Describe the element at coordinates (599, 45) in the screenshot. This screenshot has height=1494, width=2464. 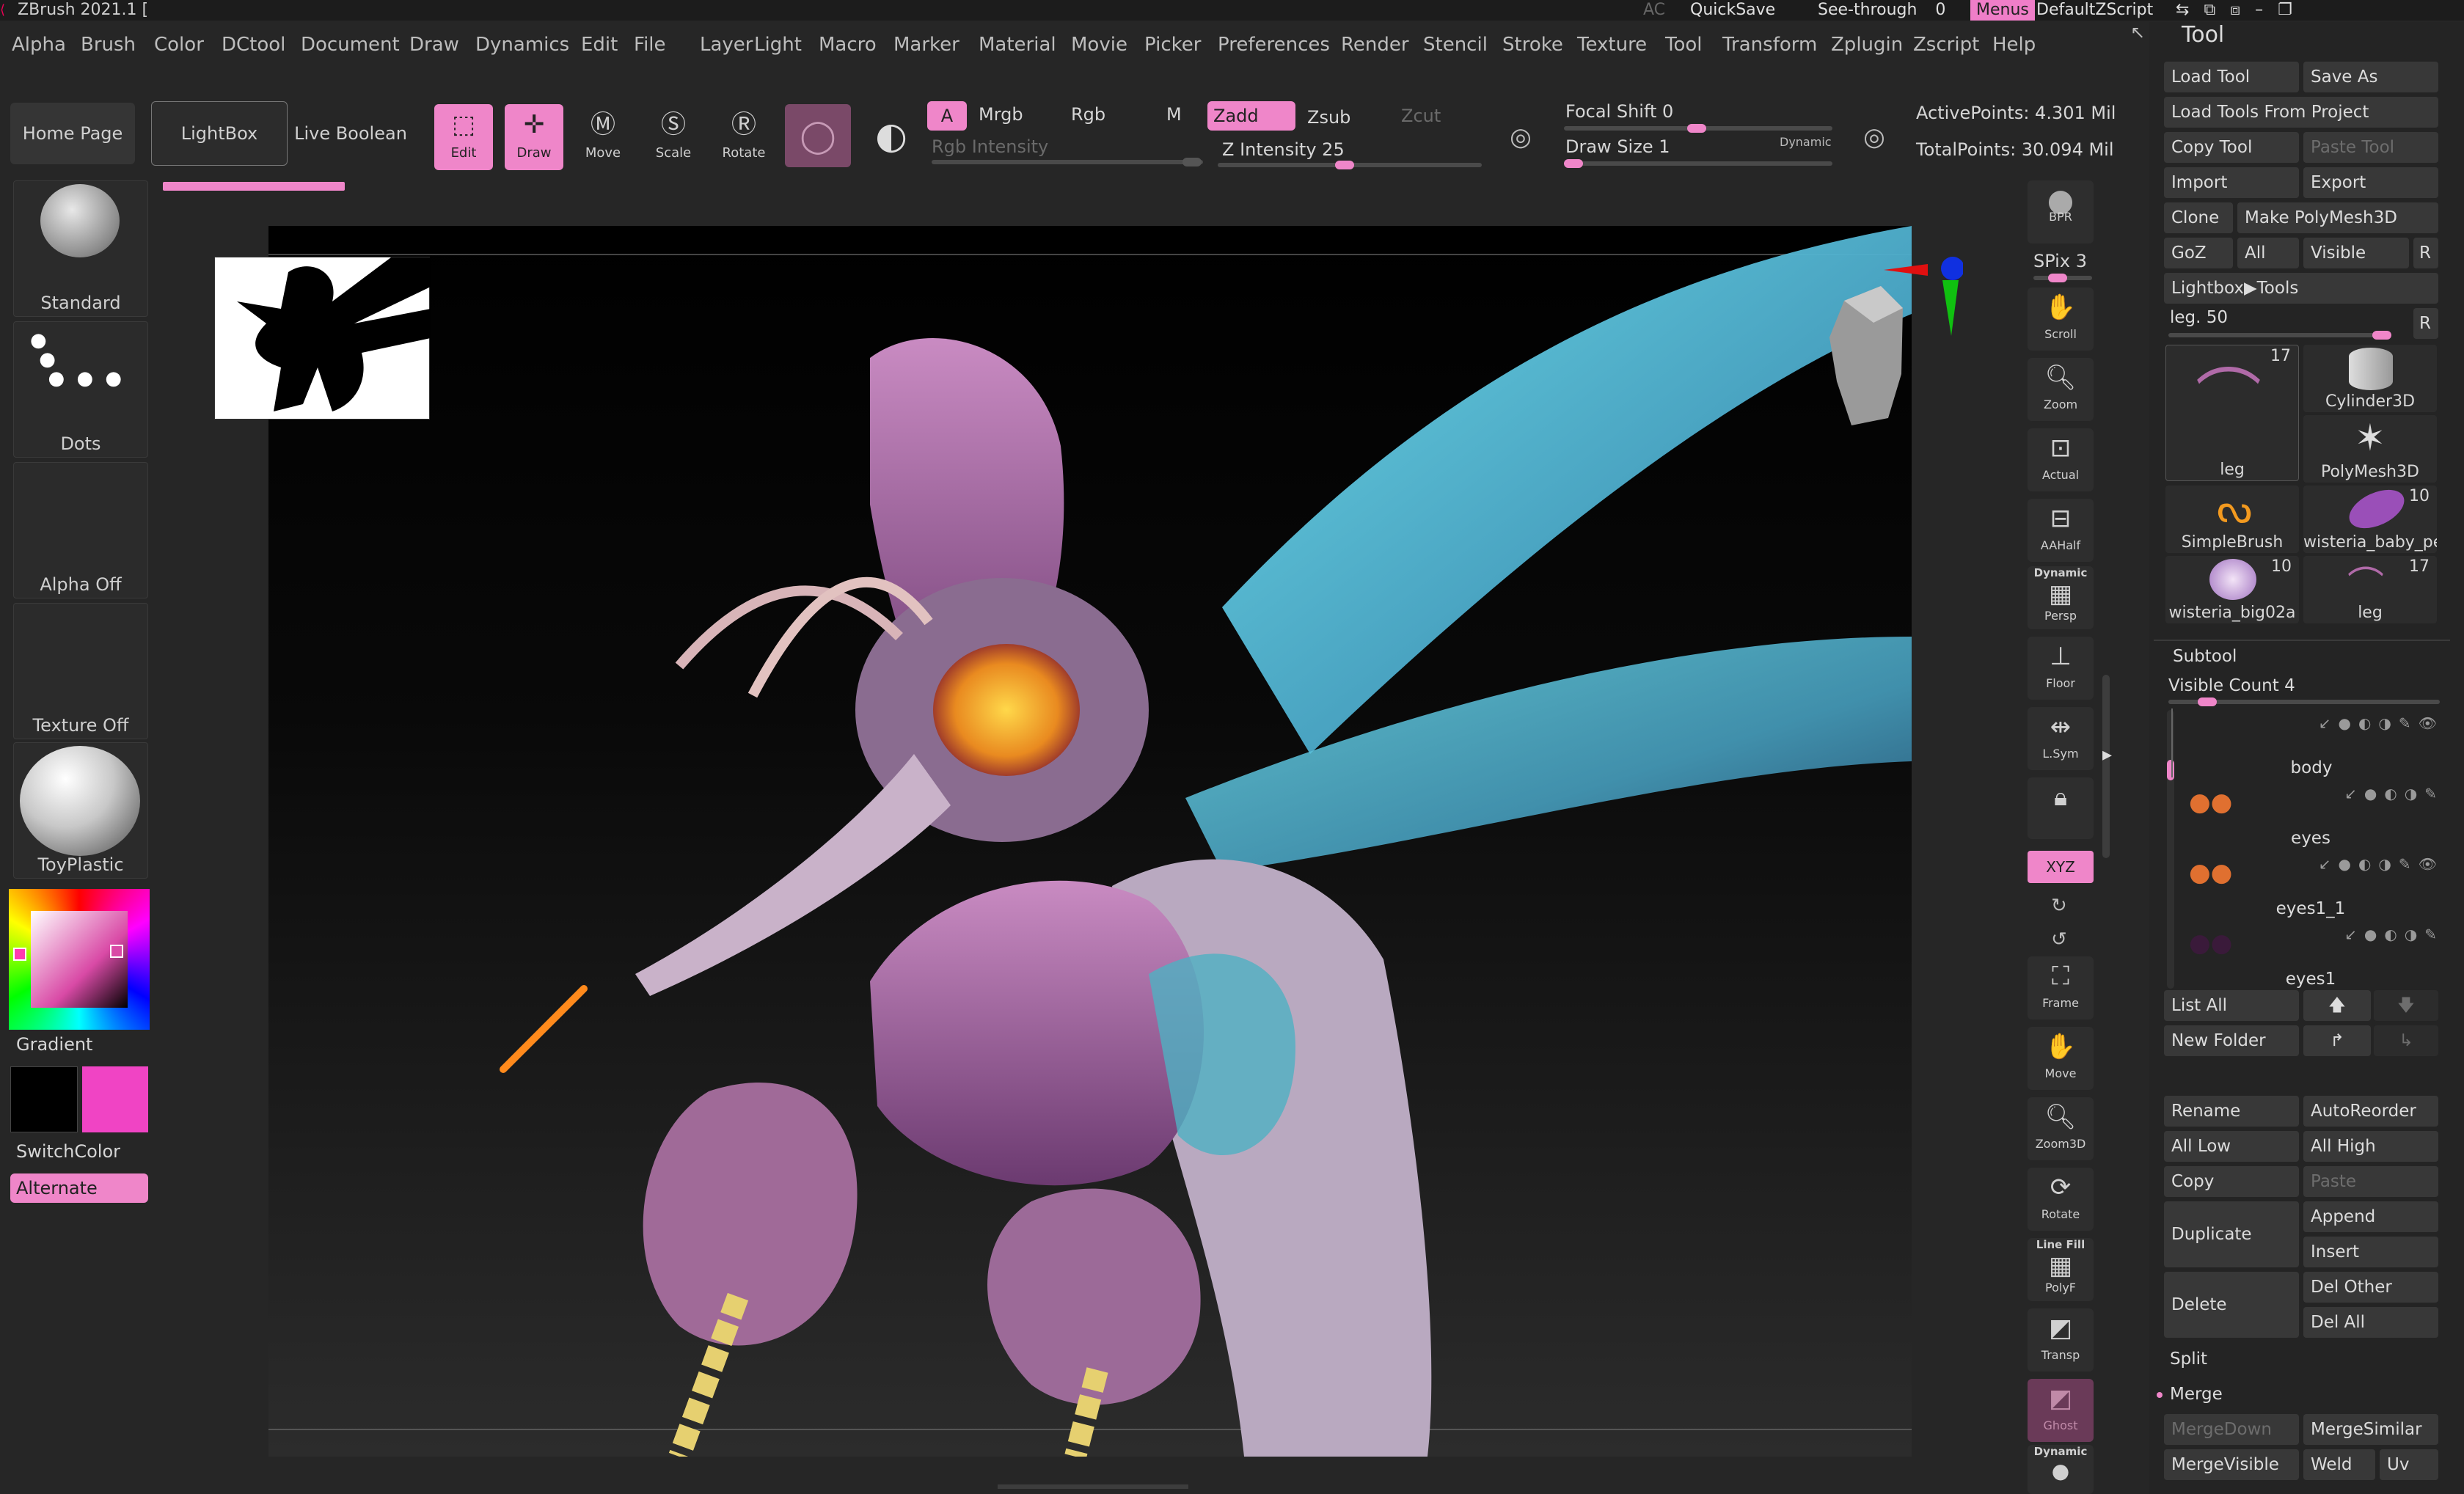
I see `menu-edit: Edit` at that location.